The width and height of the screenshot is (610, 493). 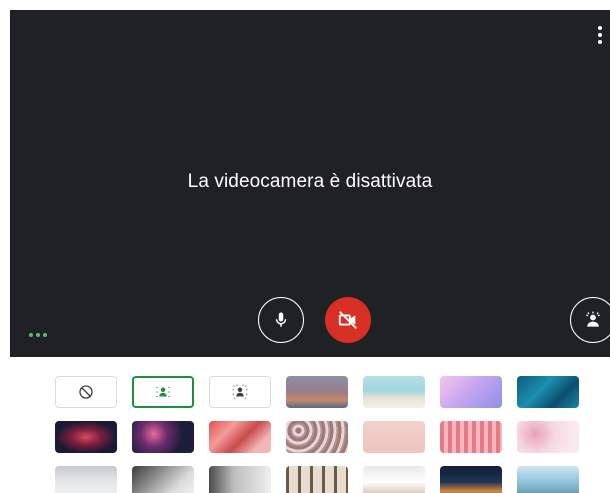 What do you see at coordinates (471, 392) in the screenshot?
I see `background-purple-sky` at bounding box center [471, 392].